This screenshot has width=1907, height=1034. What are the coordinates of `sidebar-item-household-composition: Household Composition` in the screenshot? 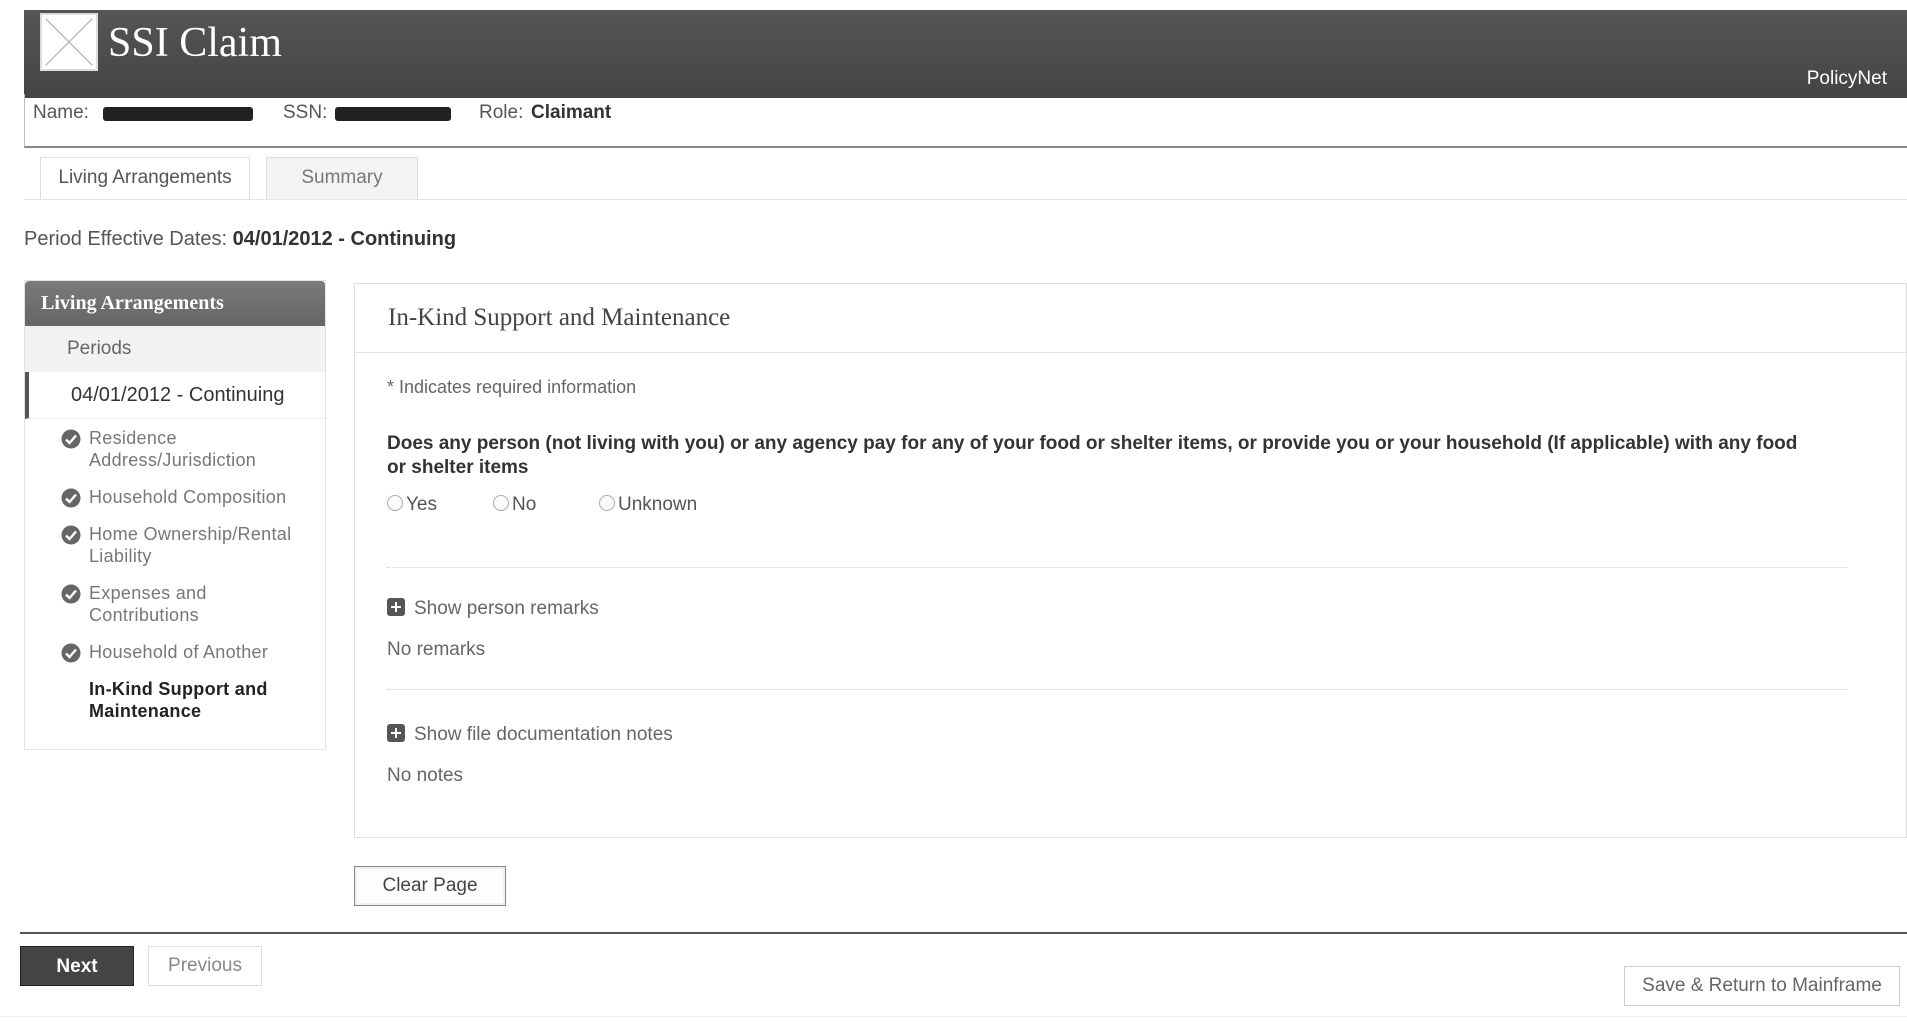 It's located at (175, 497).